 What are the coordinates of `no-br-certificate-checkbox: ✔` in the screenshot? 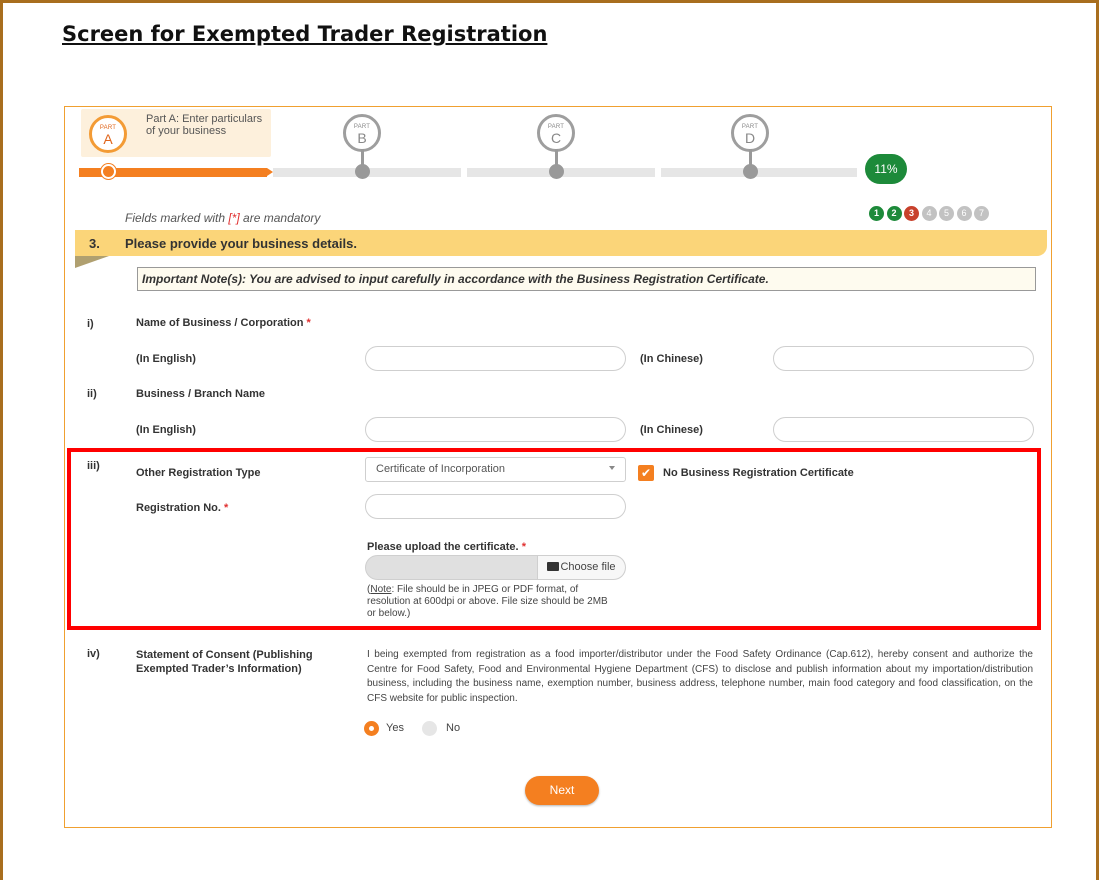 It's located at (646, 473).